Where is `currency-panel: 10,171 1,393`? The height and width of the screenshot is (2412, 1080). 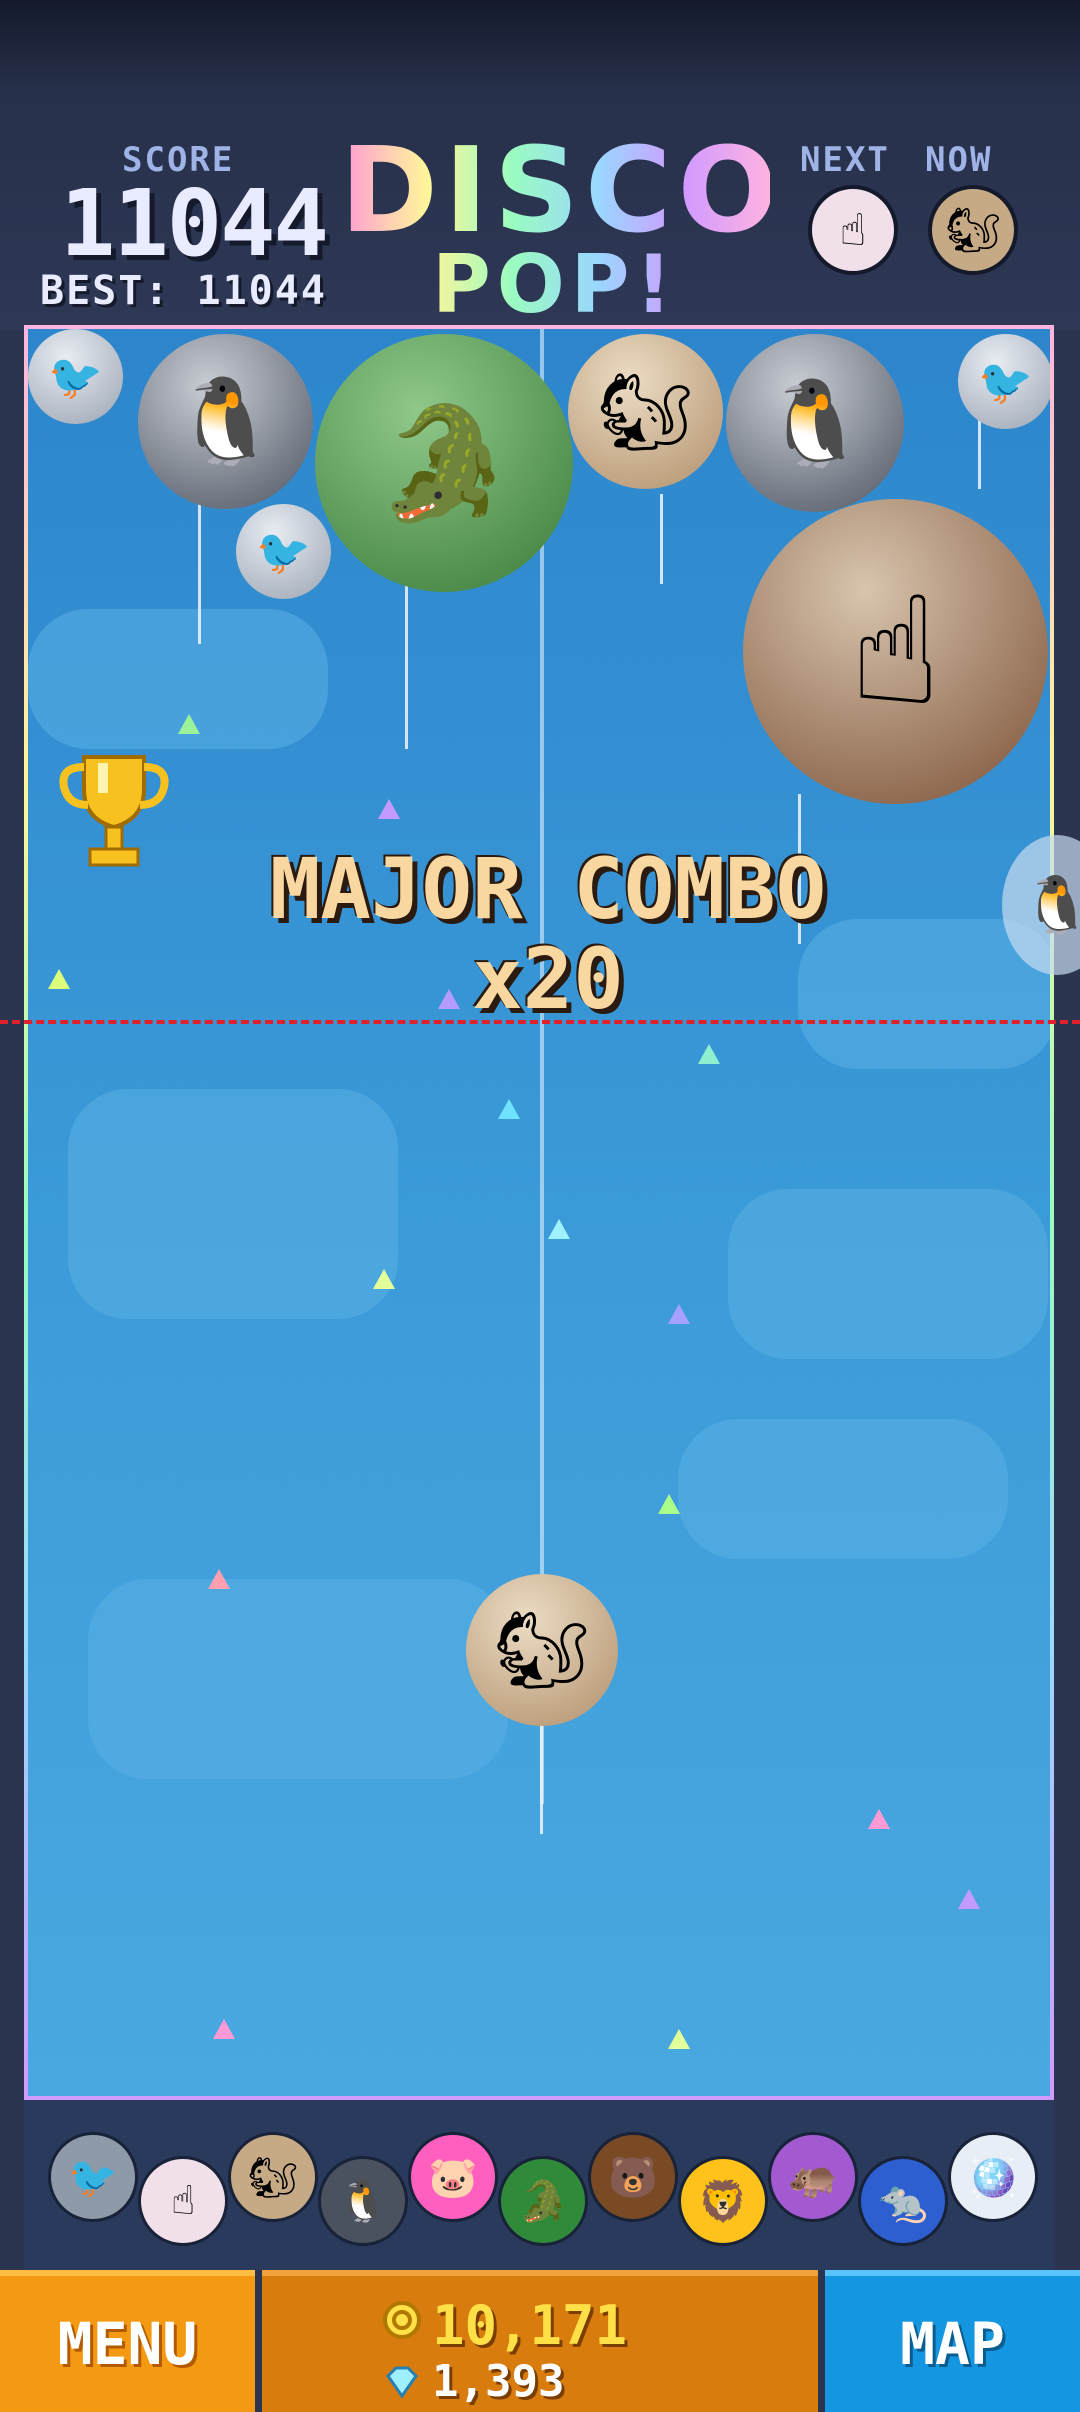
currency-panel: 10,171 1,393 is located at coordinates (540, 2341).